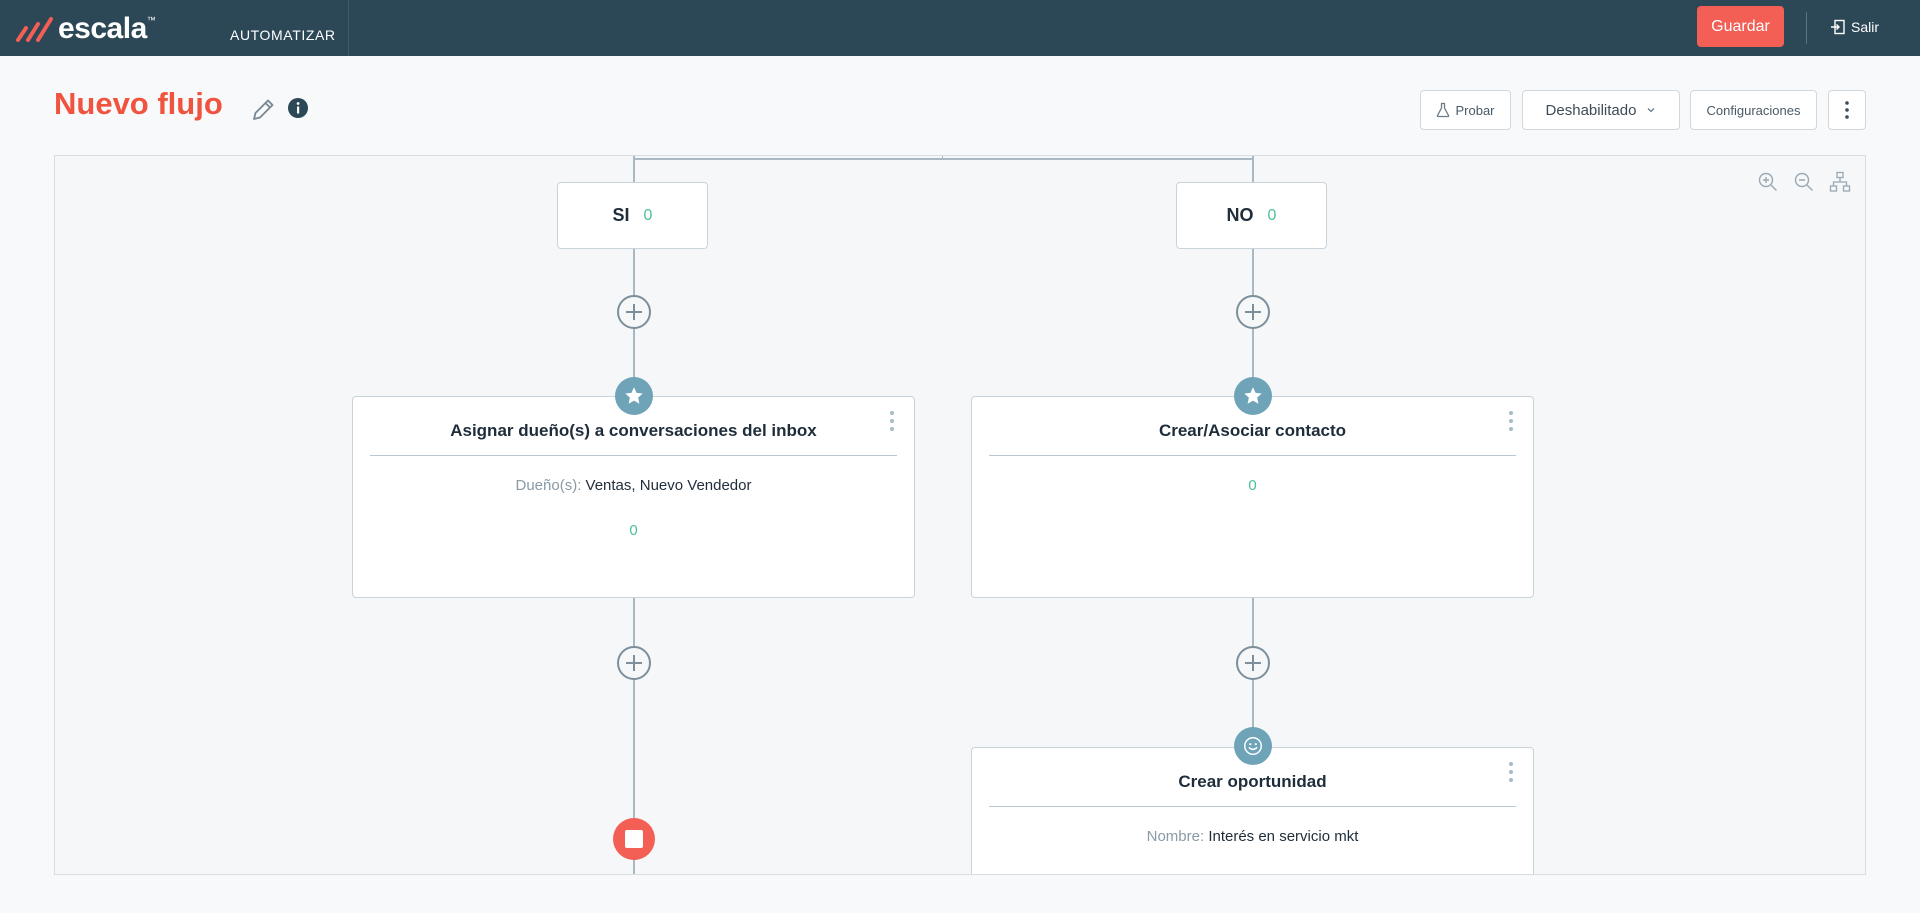  What do you see at coordinates (348, 28) in the screenshot?
I see `nav-divider` at bounding box center [348, 28].